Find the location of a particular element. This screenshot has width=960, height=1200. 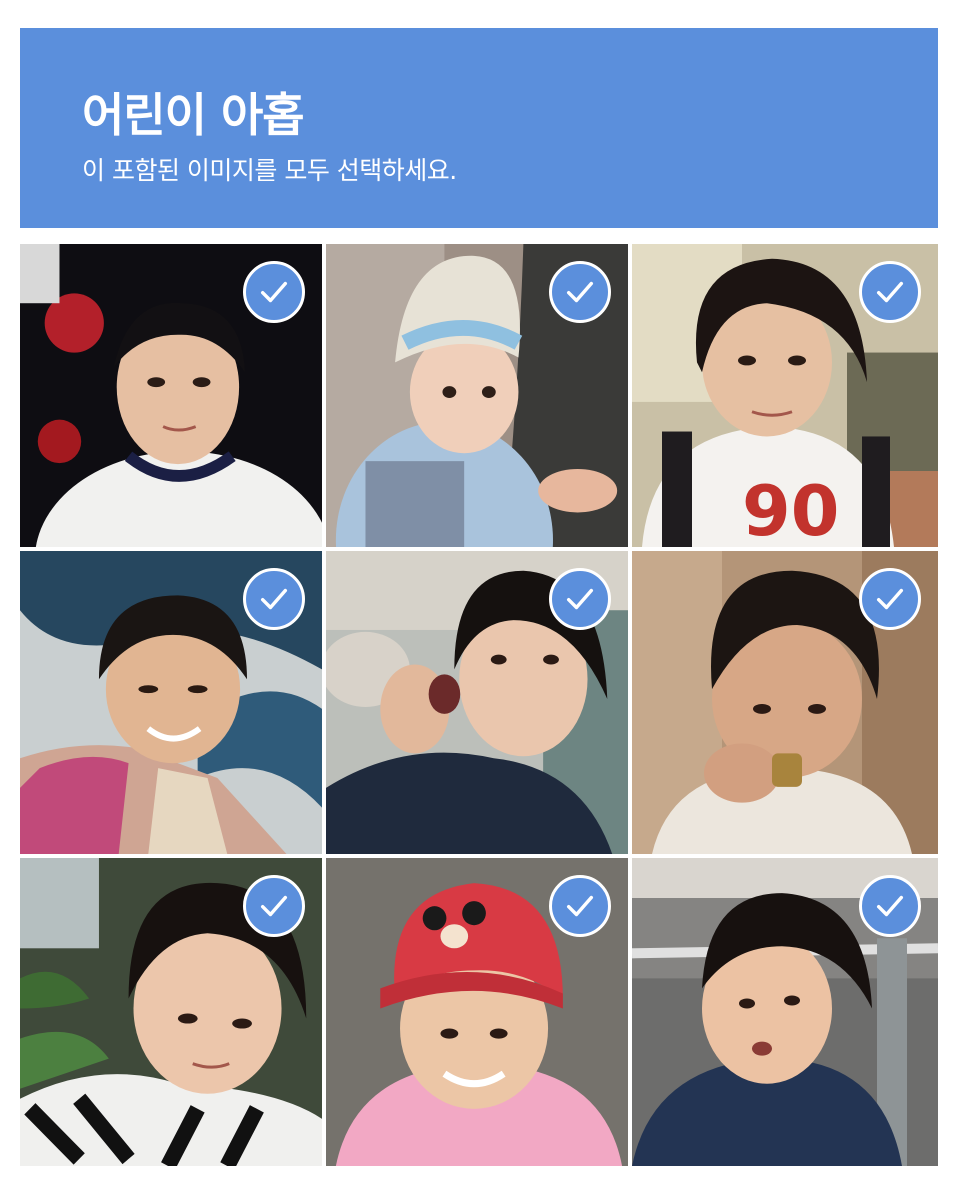

captcha-instruction: 이 포함된 이미지를 모두 선택하세요. is located at coordinates (269, 170).